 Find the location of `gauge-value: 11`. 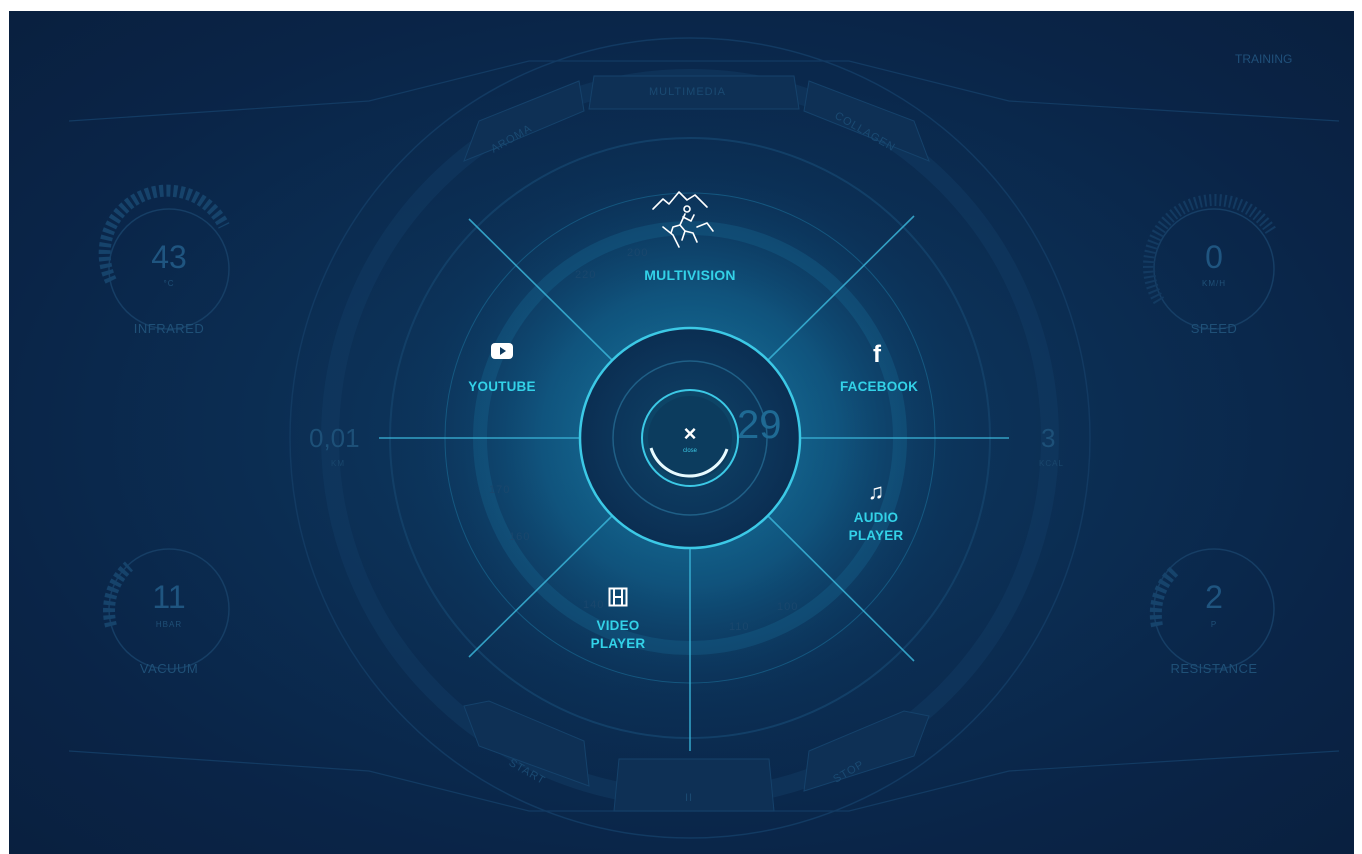

gauge-value: 11 is located at coordinates (169, 597).